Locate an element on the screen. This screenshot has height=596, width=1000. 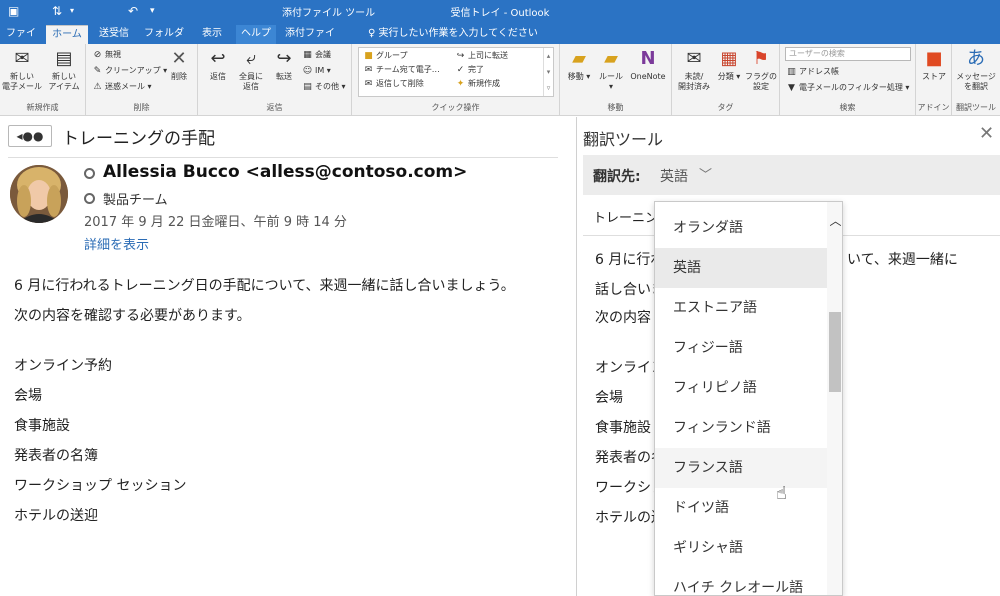
group-respond-label: 返信 is located at coordinates (274, 107).